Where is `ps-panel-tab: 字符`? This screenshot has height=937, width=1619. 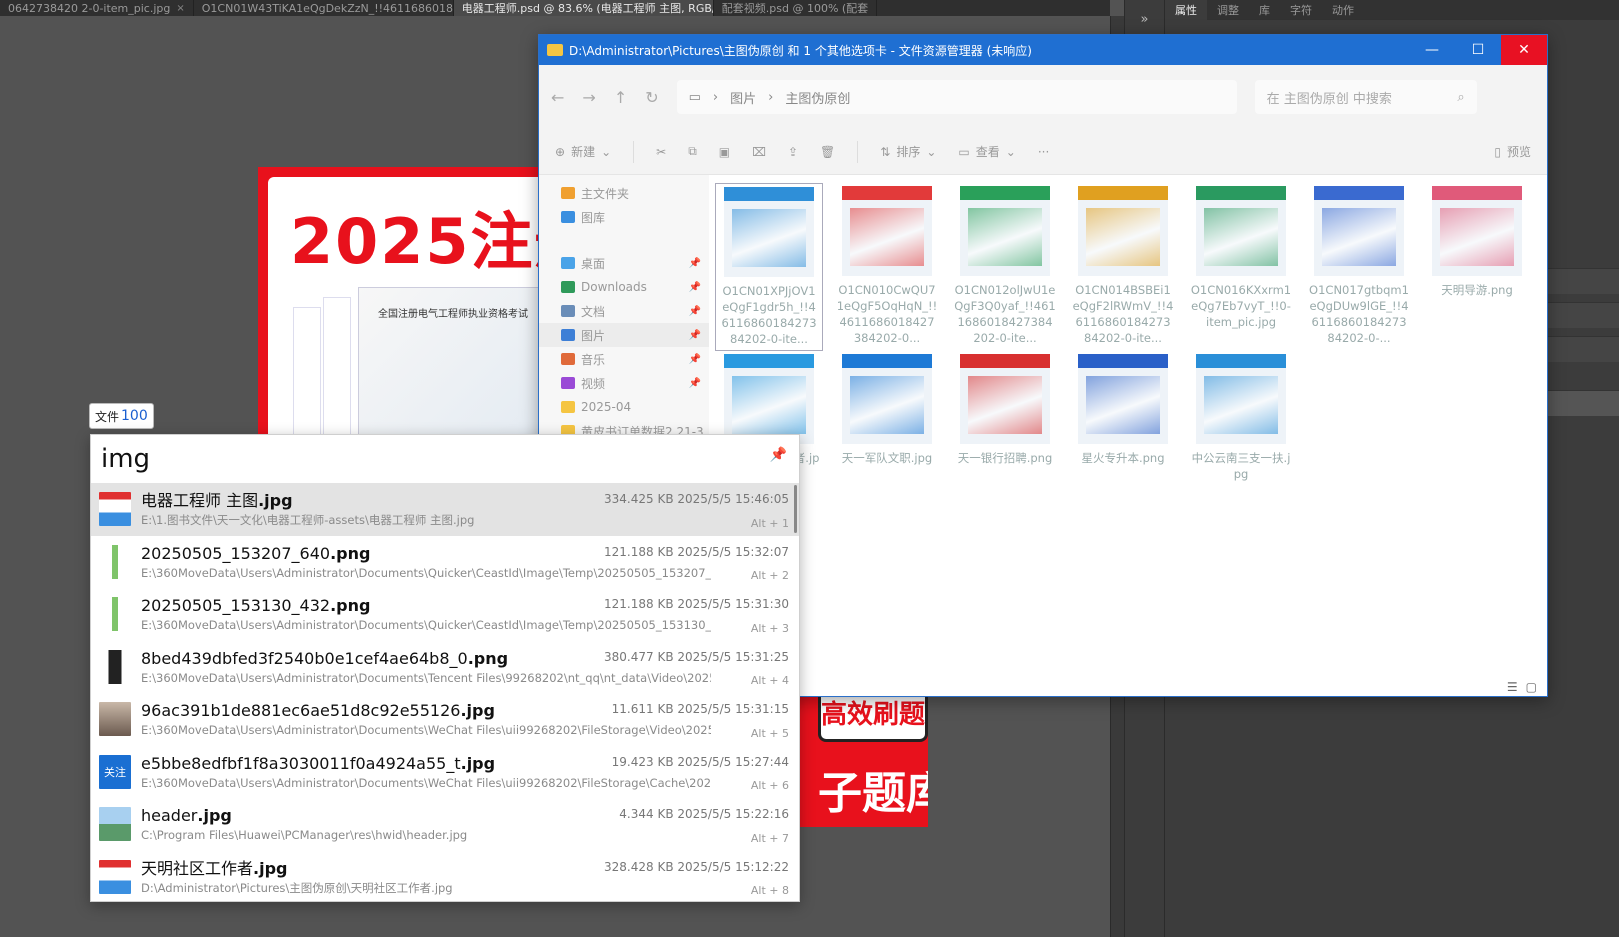 ps-panel-tab: 字符 is located at coordinates (1301, 10).